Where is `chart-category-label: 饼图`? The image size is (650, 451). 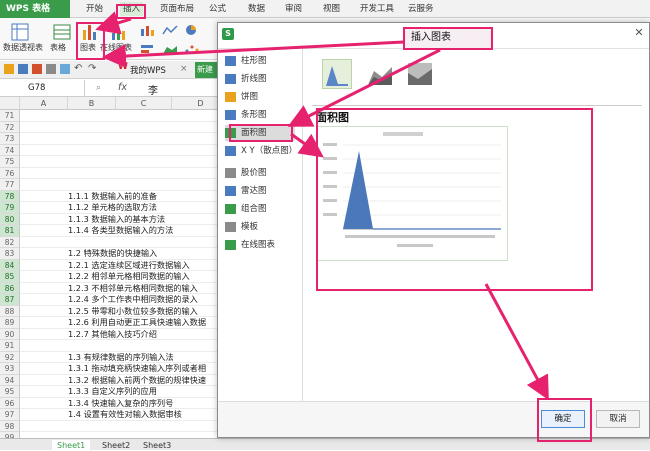 chart-category-label: 饼图 is located at coordinates (250, 97).